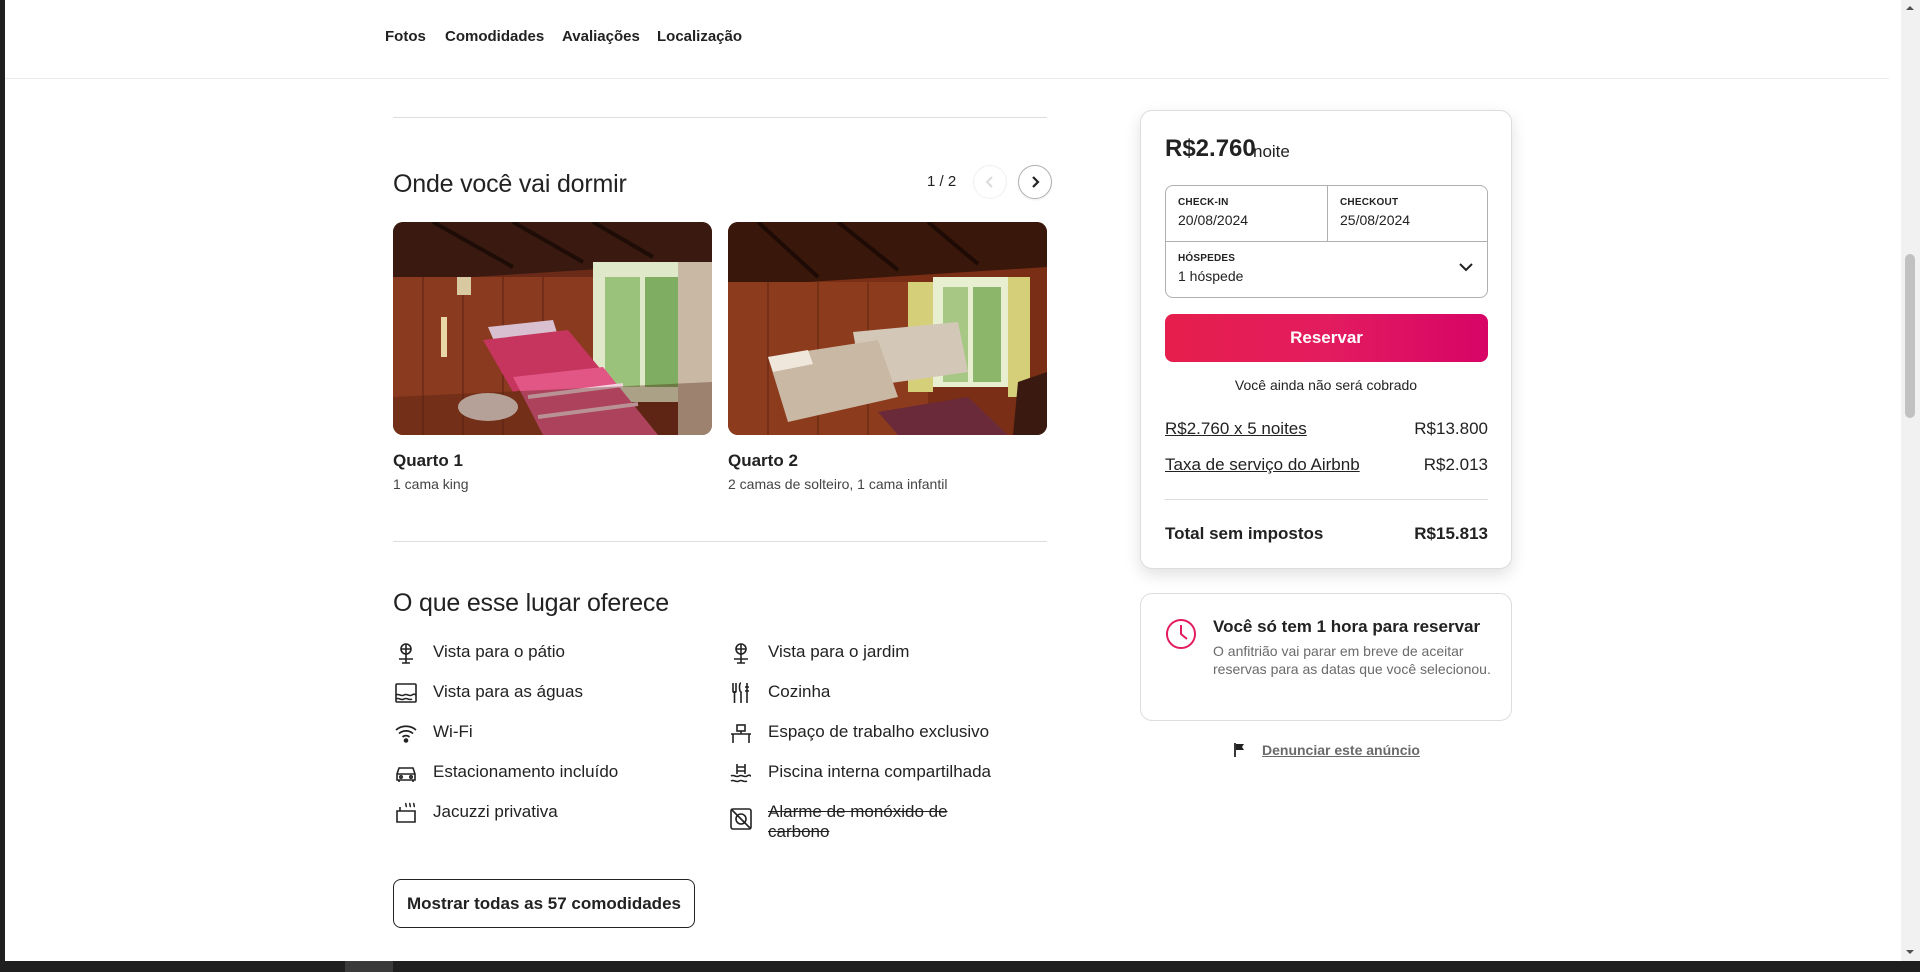  I want to click on room-2-photo, so click(887, 328).